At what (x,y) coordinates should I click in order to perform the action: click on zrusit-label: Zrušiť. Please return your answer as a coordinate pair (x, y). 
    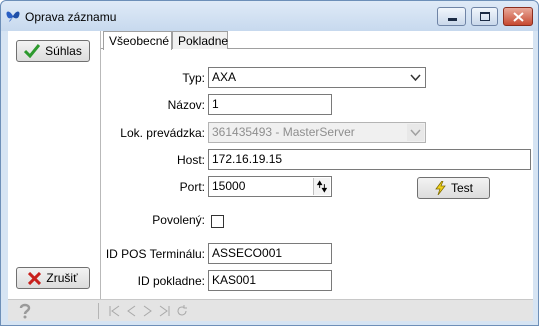
    Looking at the image, I should click on (62, 278).